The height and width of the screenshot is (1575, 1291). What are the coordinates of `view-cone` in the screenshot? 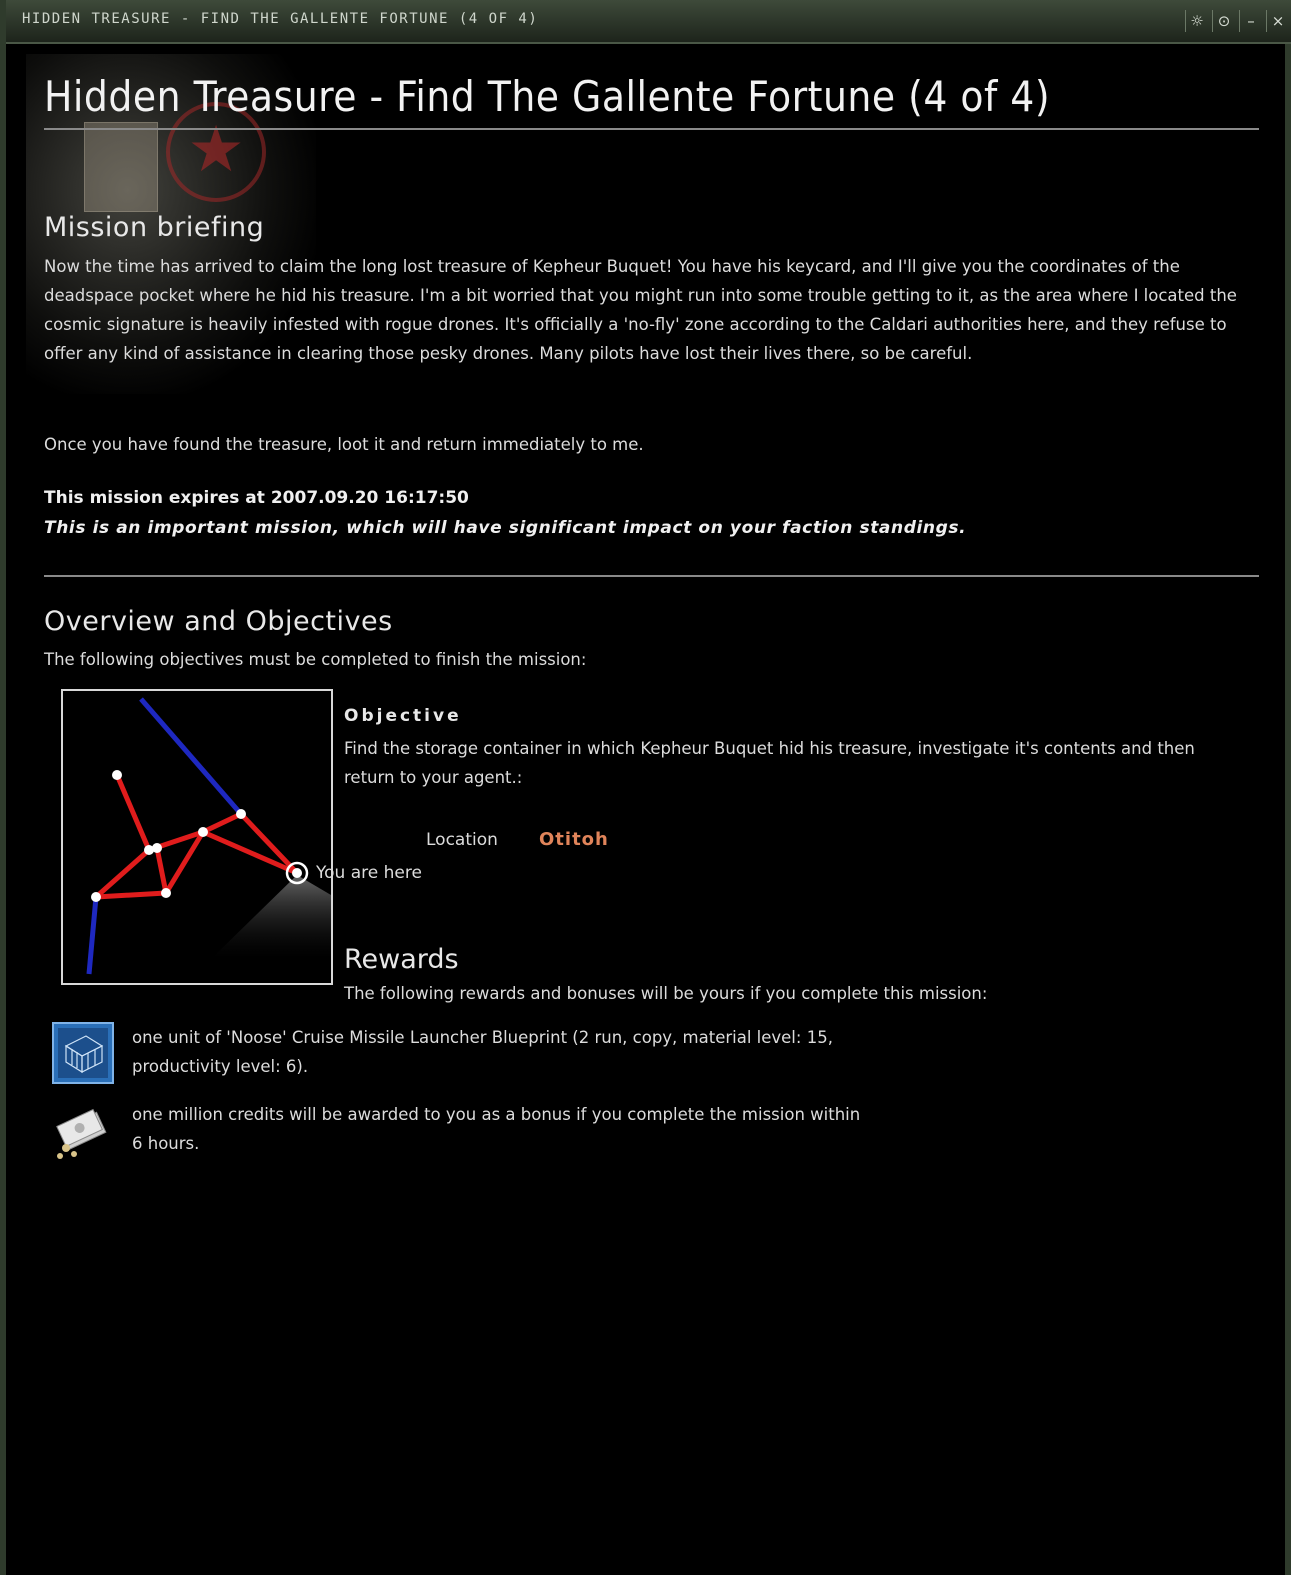 It's located at (271, 917).